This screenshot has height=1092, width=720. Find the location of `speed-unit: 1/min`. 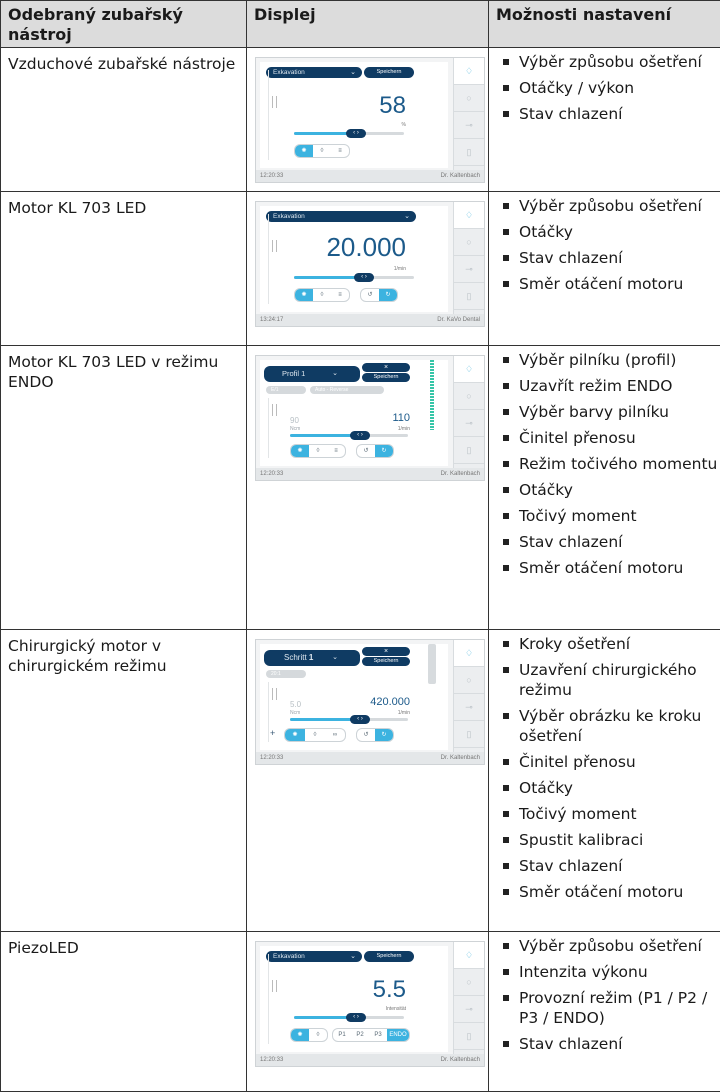

speed-unit: 1/min is located at coordinates (404, 429).